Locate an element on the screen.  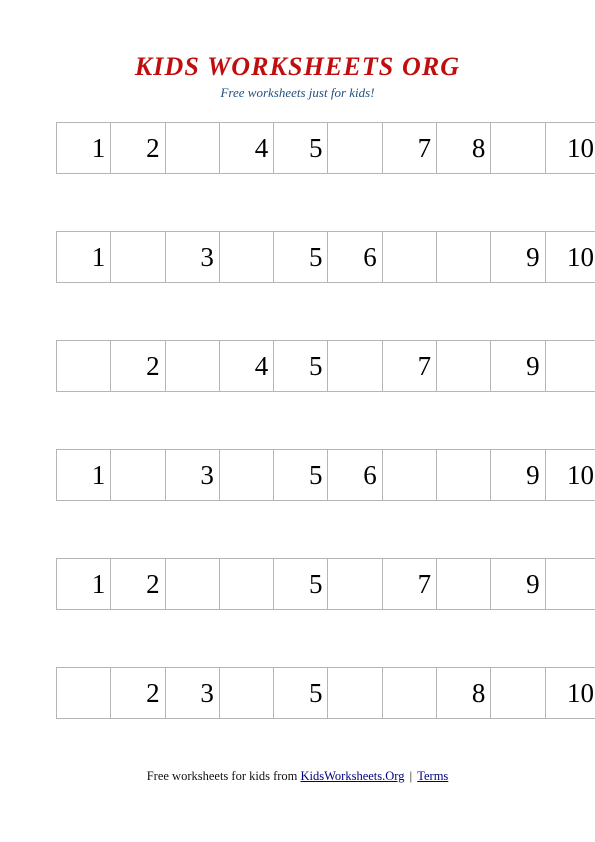
page-subtitle: Free worksheets just for kids! is located at coordinates (297, 92).